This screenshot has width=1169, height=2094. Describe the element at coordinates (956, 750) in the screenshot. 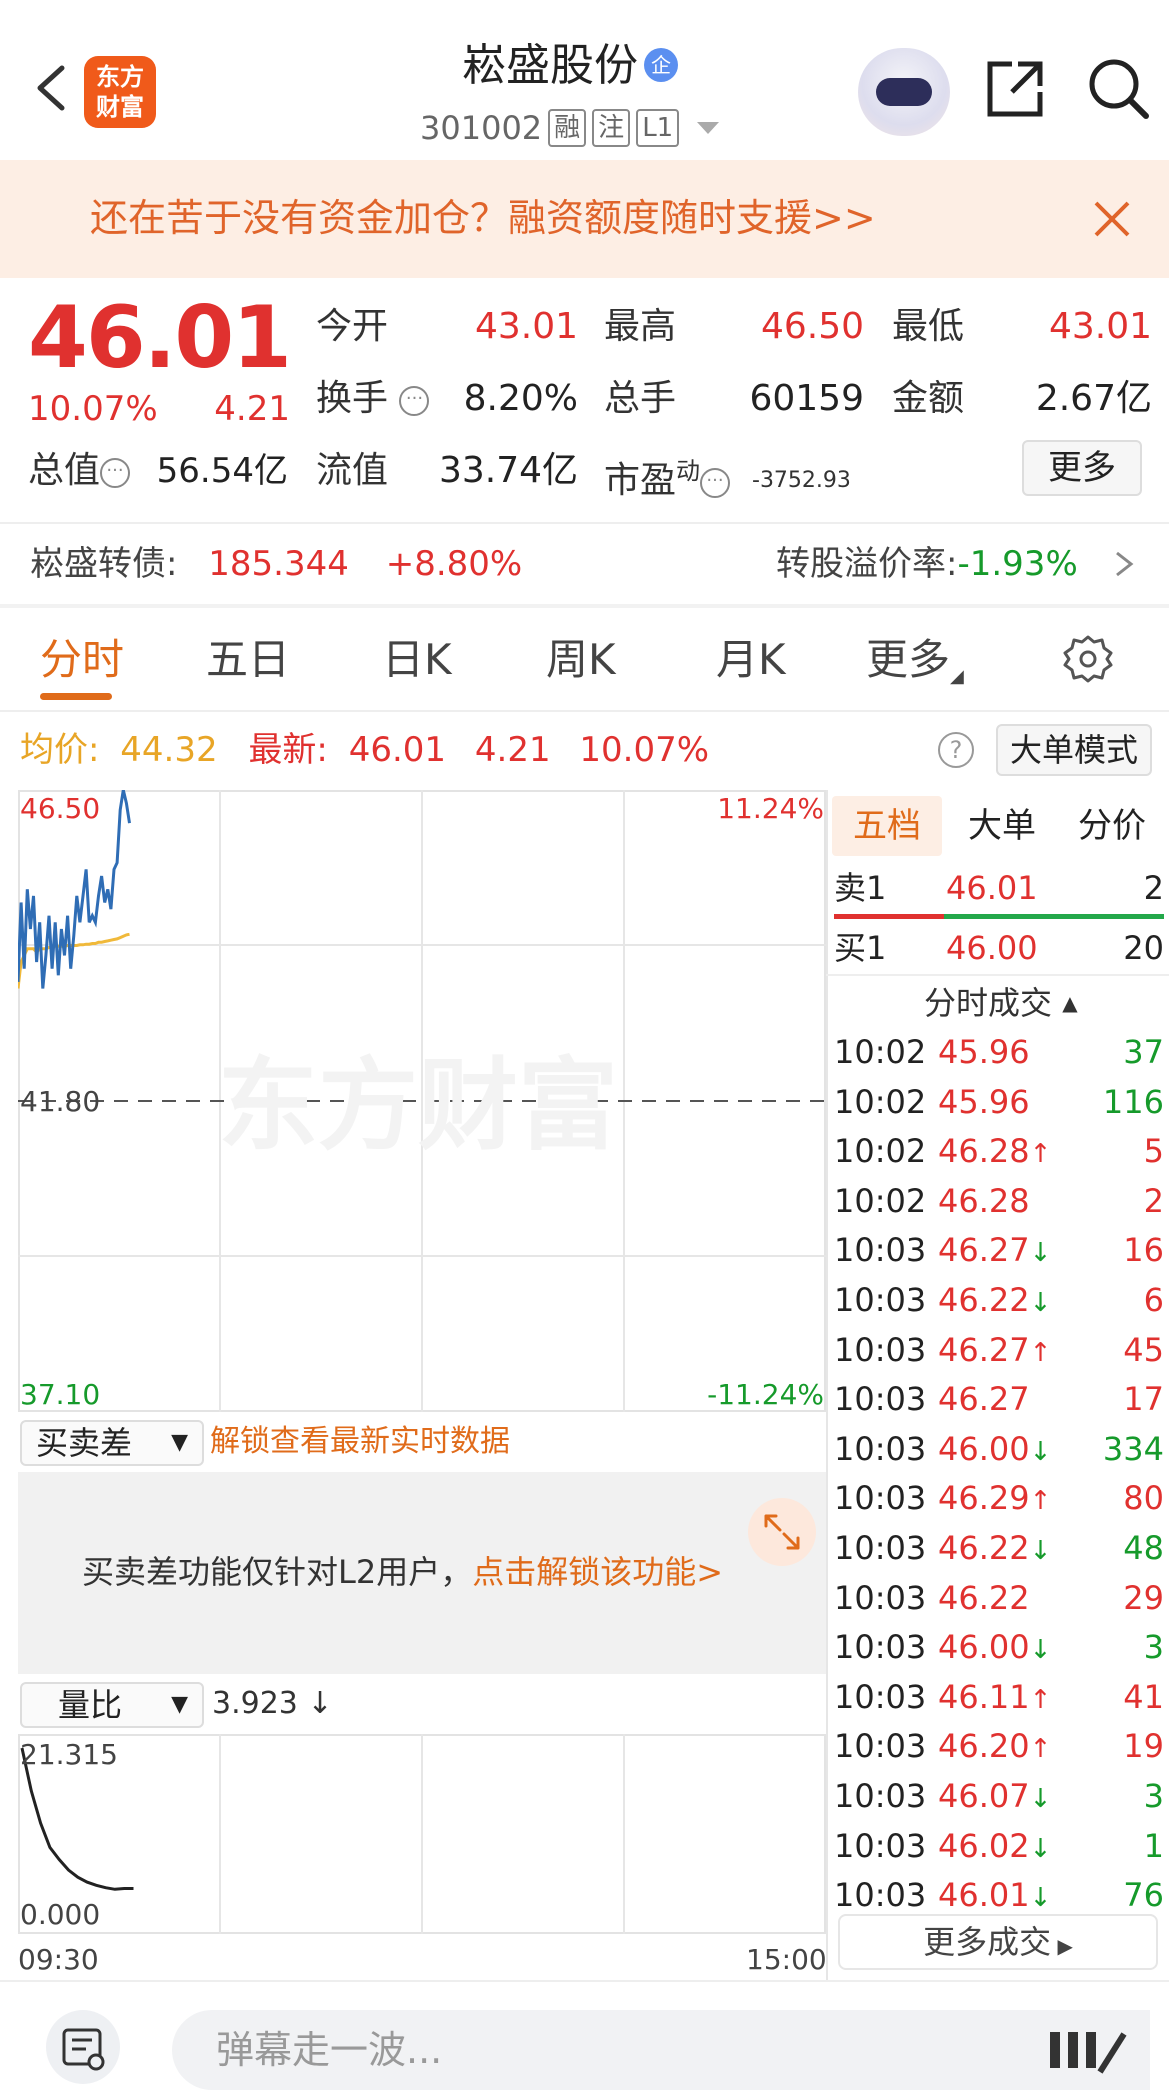

I see `help-icon: ?` at that location.